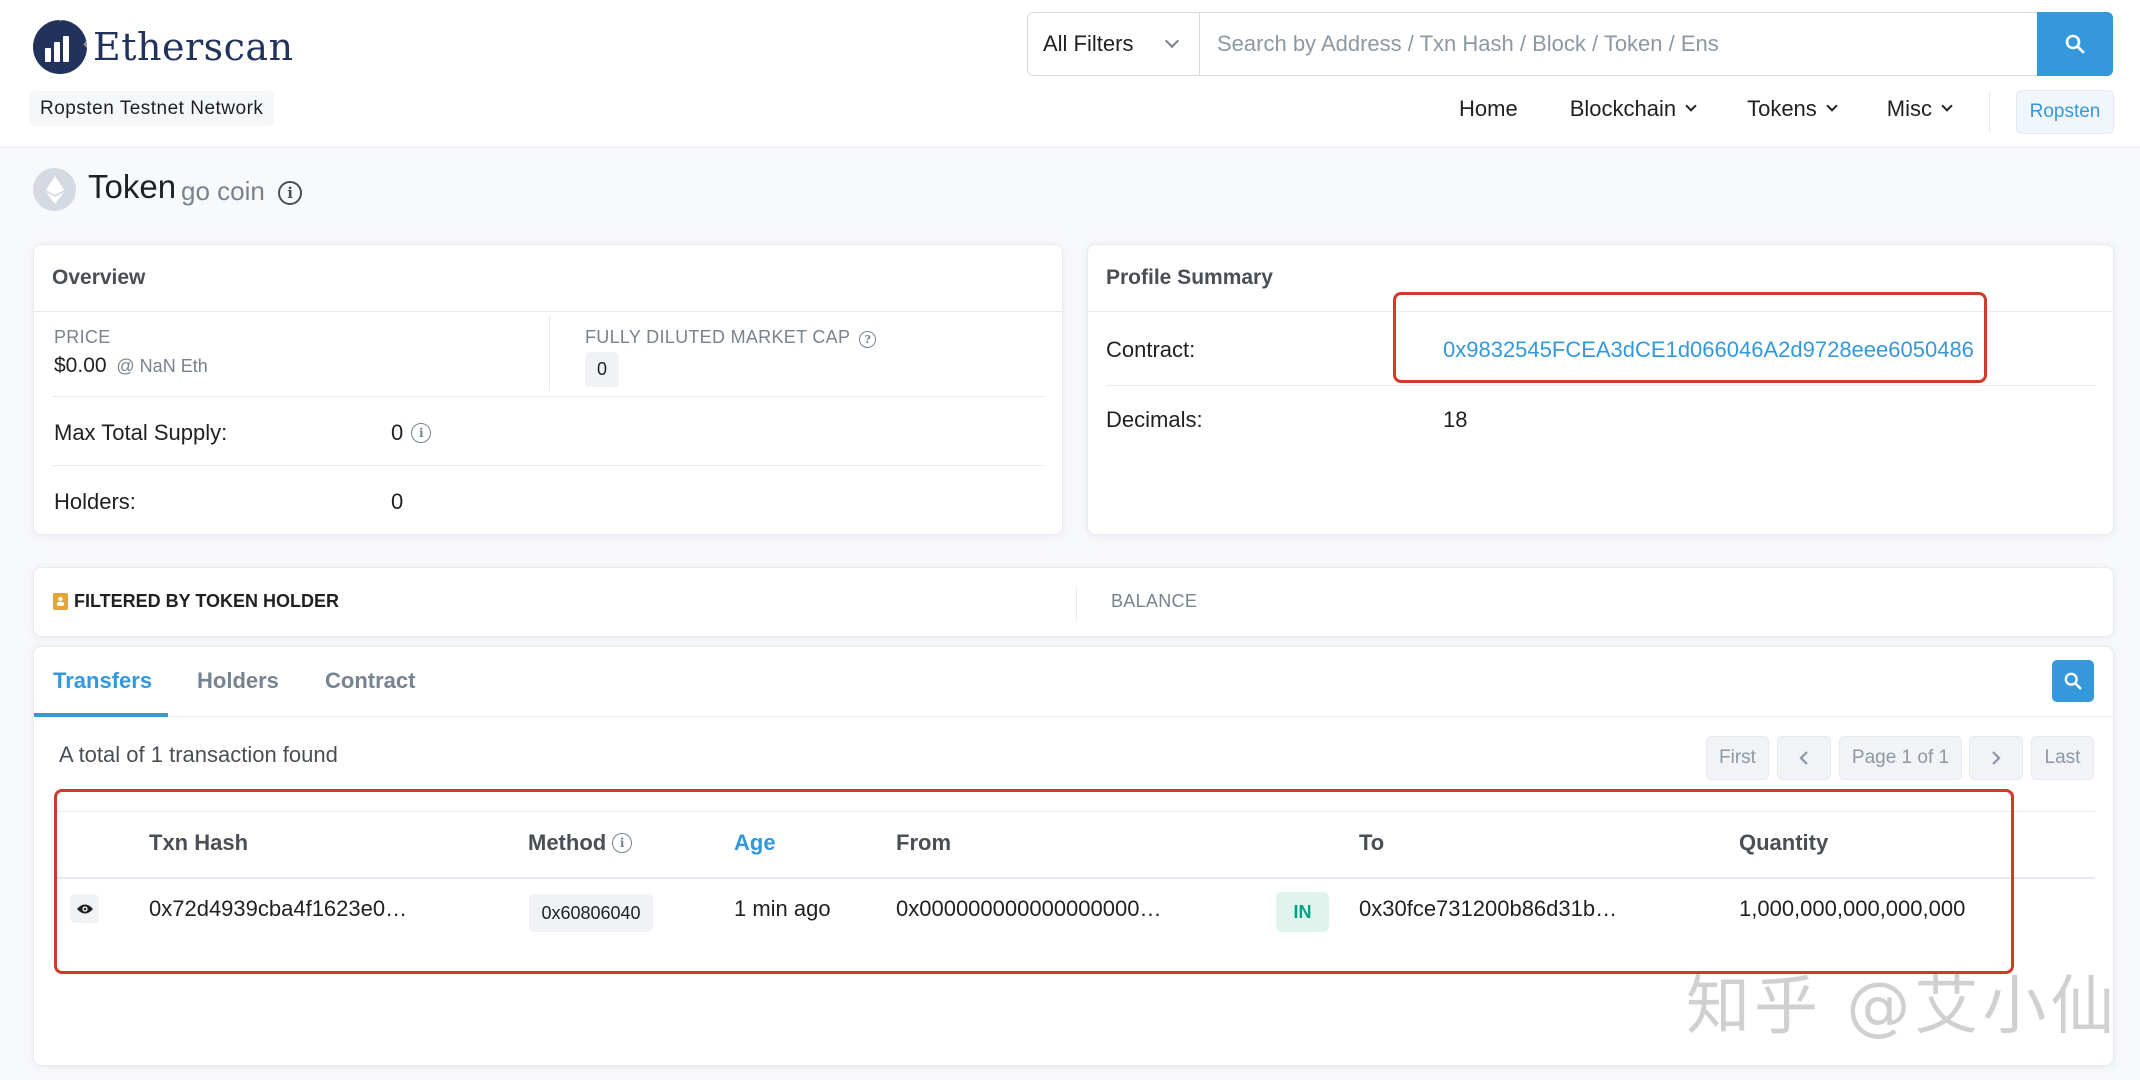 The height and width of the screenshot is (1080, 2140). What do you see at coordinates (238, 681) in the screenshot?
I see `tab-holders: Holders` at bounding box center [238, 681].